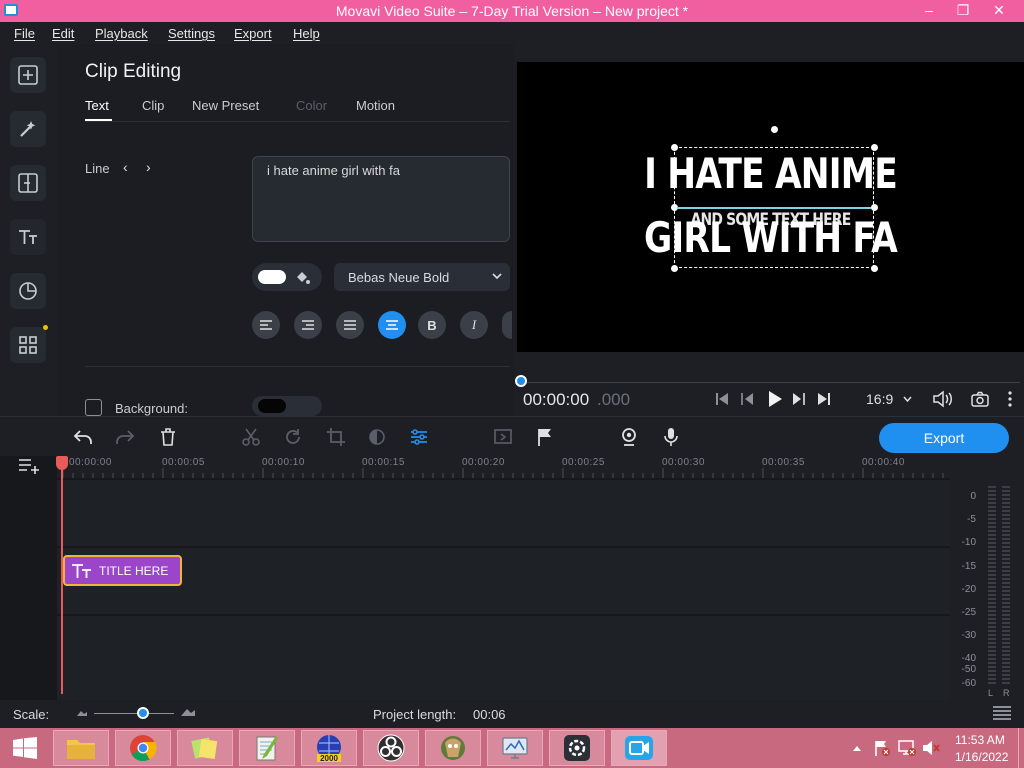  What do you see at coordinates (1006, 586) in the screenshot?
I see `meter-right-channel` at bounding box center [1006, 586].